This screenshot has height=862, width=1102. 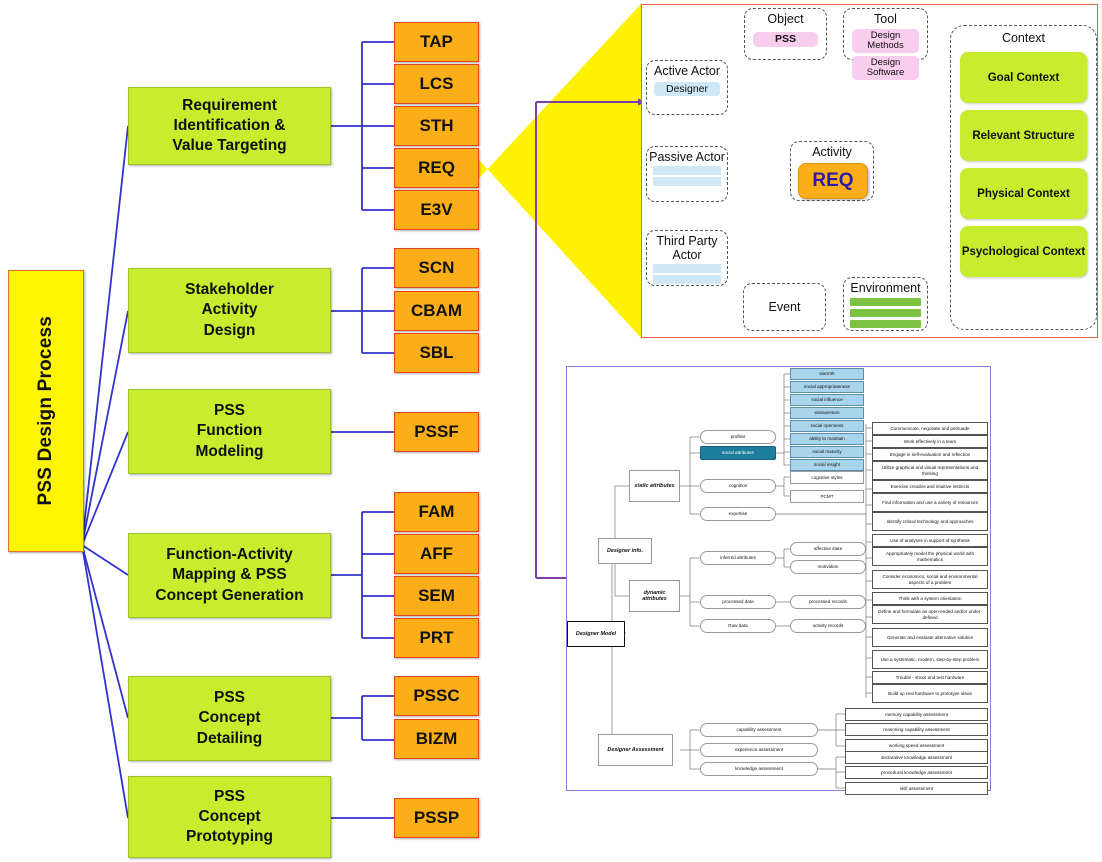 I want to click on tree-node-expertise-item: Work effectively in a team, so click(x=930, y=441).